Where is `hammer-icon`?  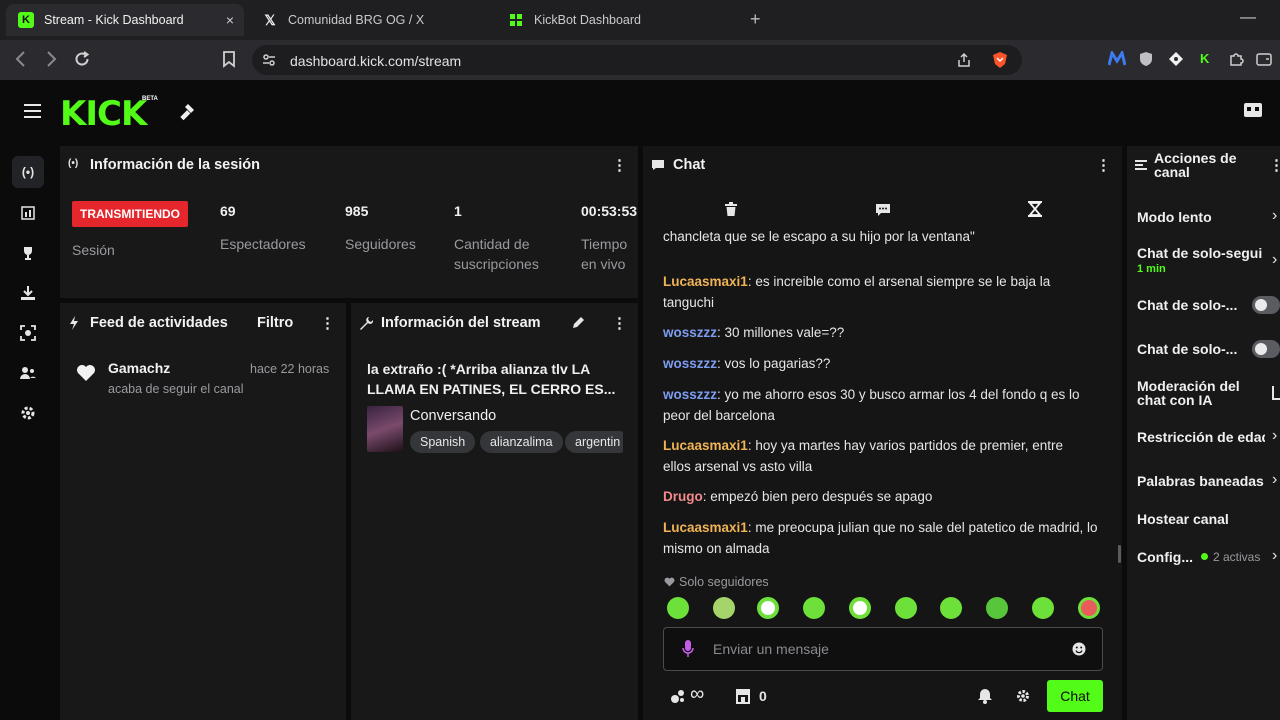
hammer-icon is located at coordinates (189, 111).